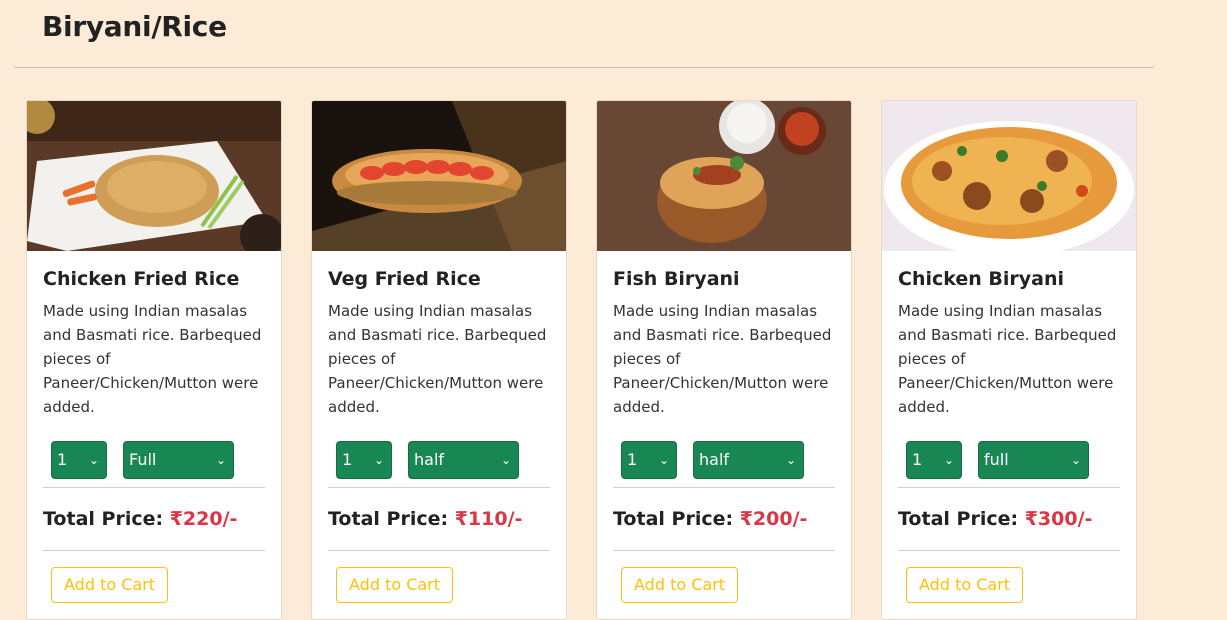  I want to click on section-title: Biryani/Rice, so click(134, 26).